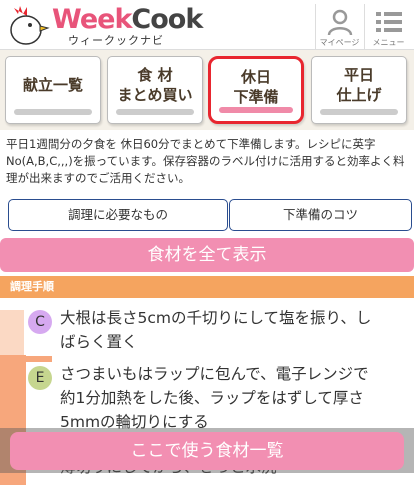 The width and height of the screenshot is (414, 485). Describe the element at coordinates (339, 42) in the screenshot. I see `mypage-label: マイページ` at that location.